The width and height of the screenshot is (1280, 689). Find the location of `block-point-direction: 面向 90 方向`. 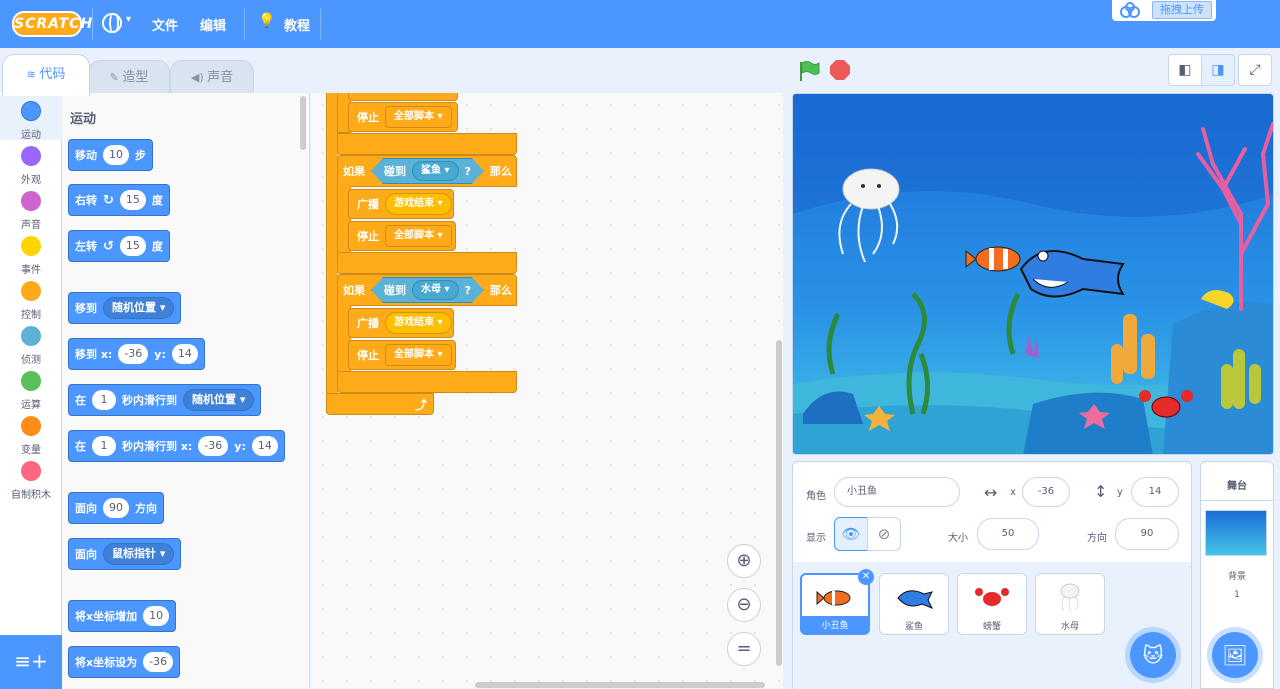

block-point-direction: 面向 90 方向 is located at coordinates (116, 508).